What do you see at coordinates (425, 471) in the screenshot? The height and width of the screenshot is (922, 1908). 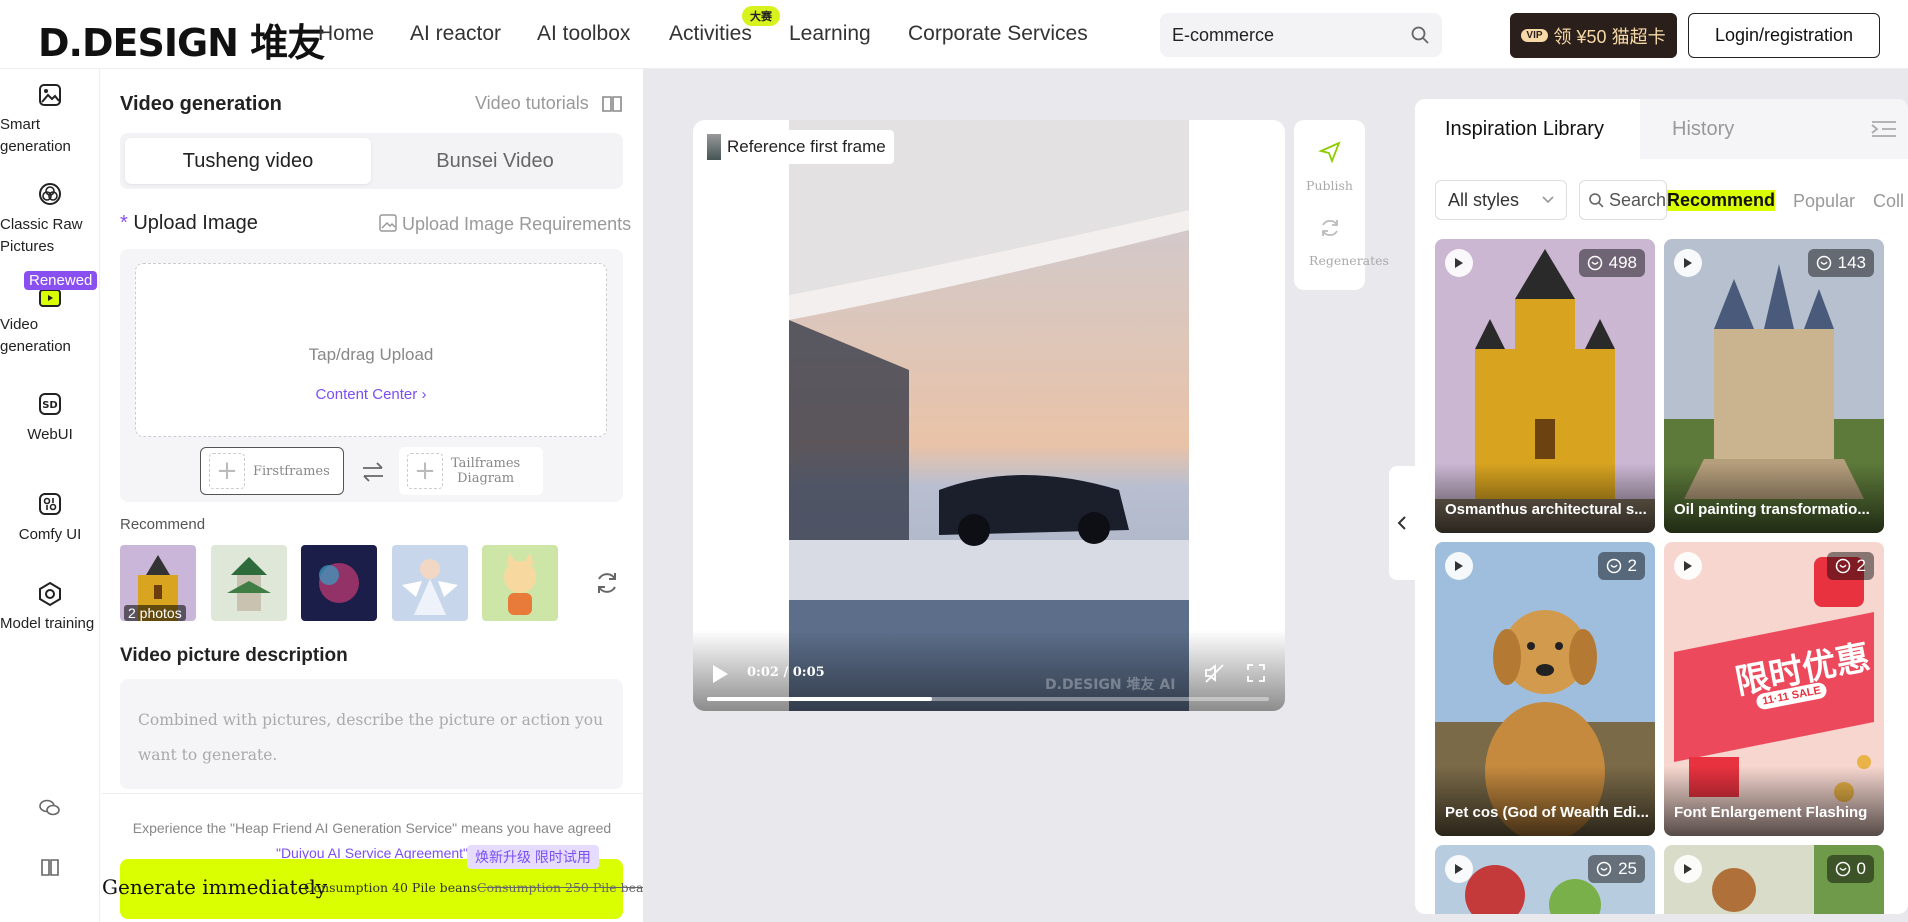 I see `plus-icon: +` at bounding box center [425, 471].